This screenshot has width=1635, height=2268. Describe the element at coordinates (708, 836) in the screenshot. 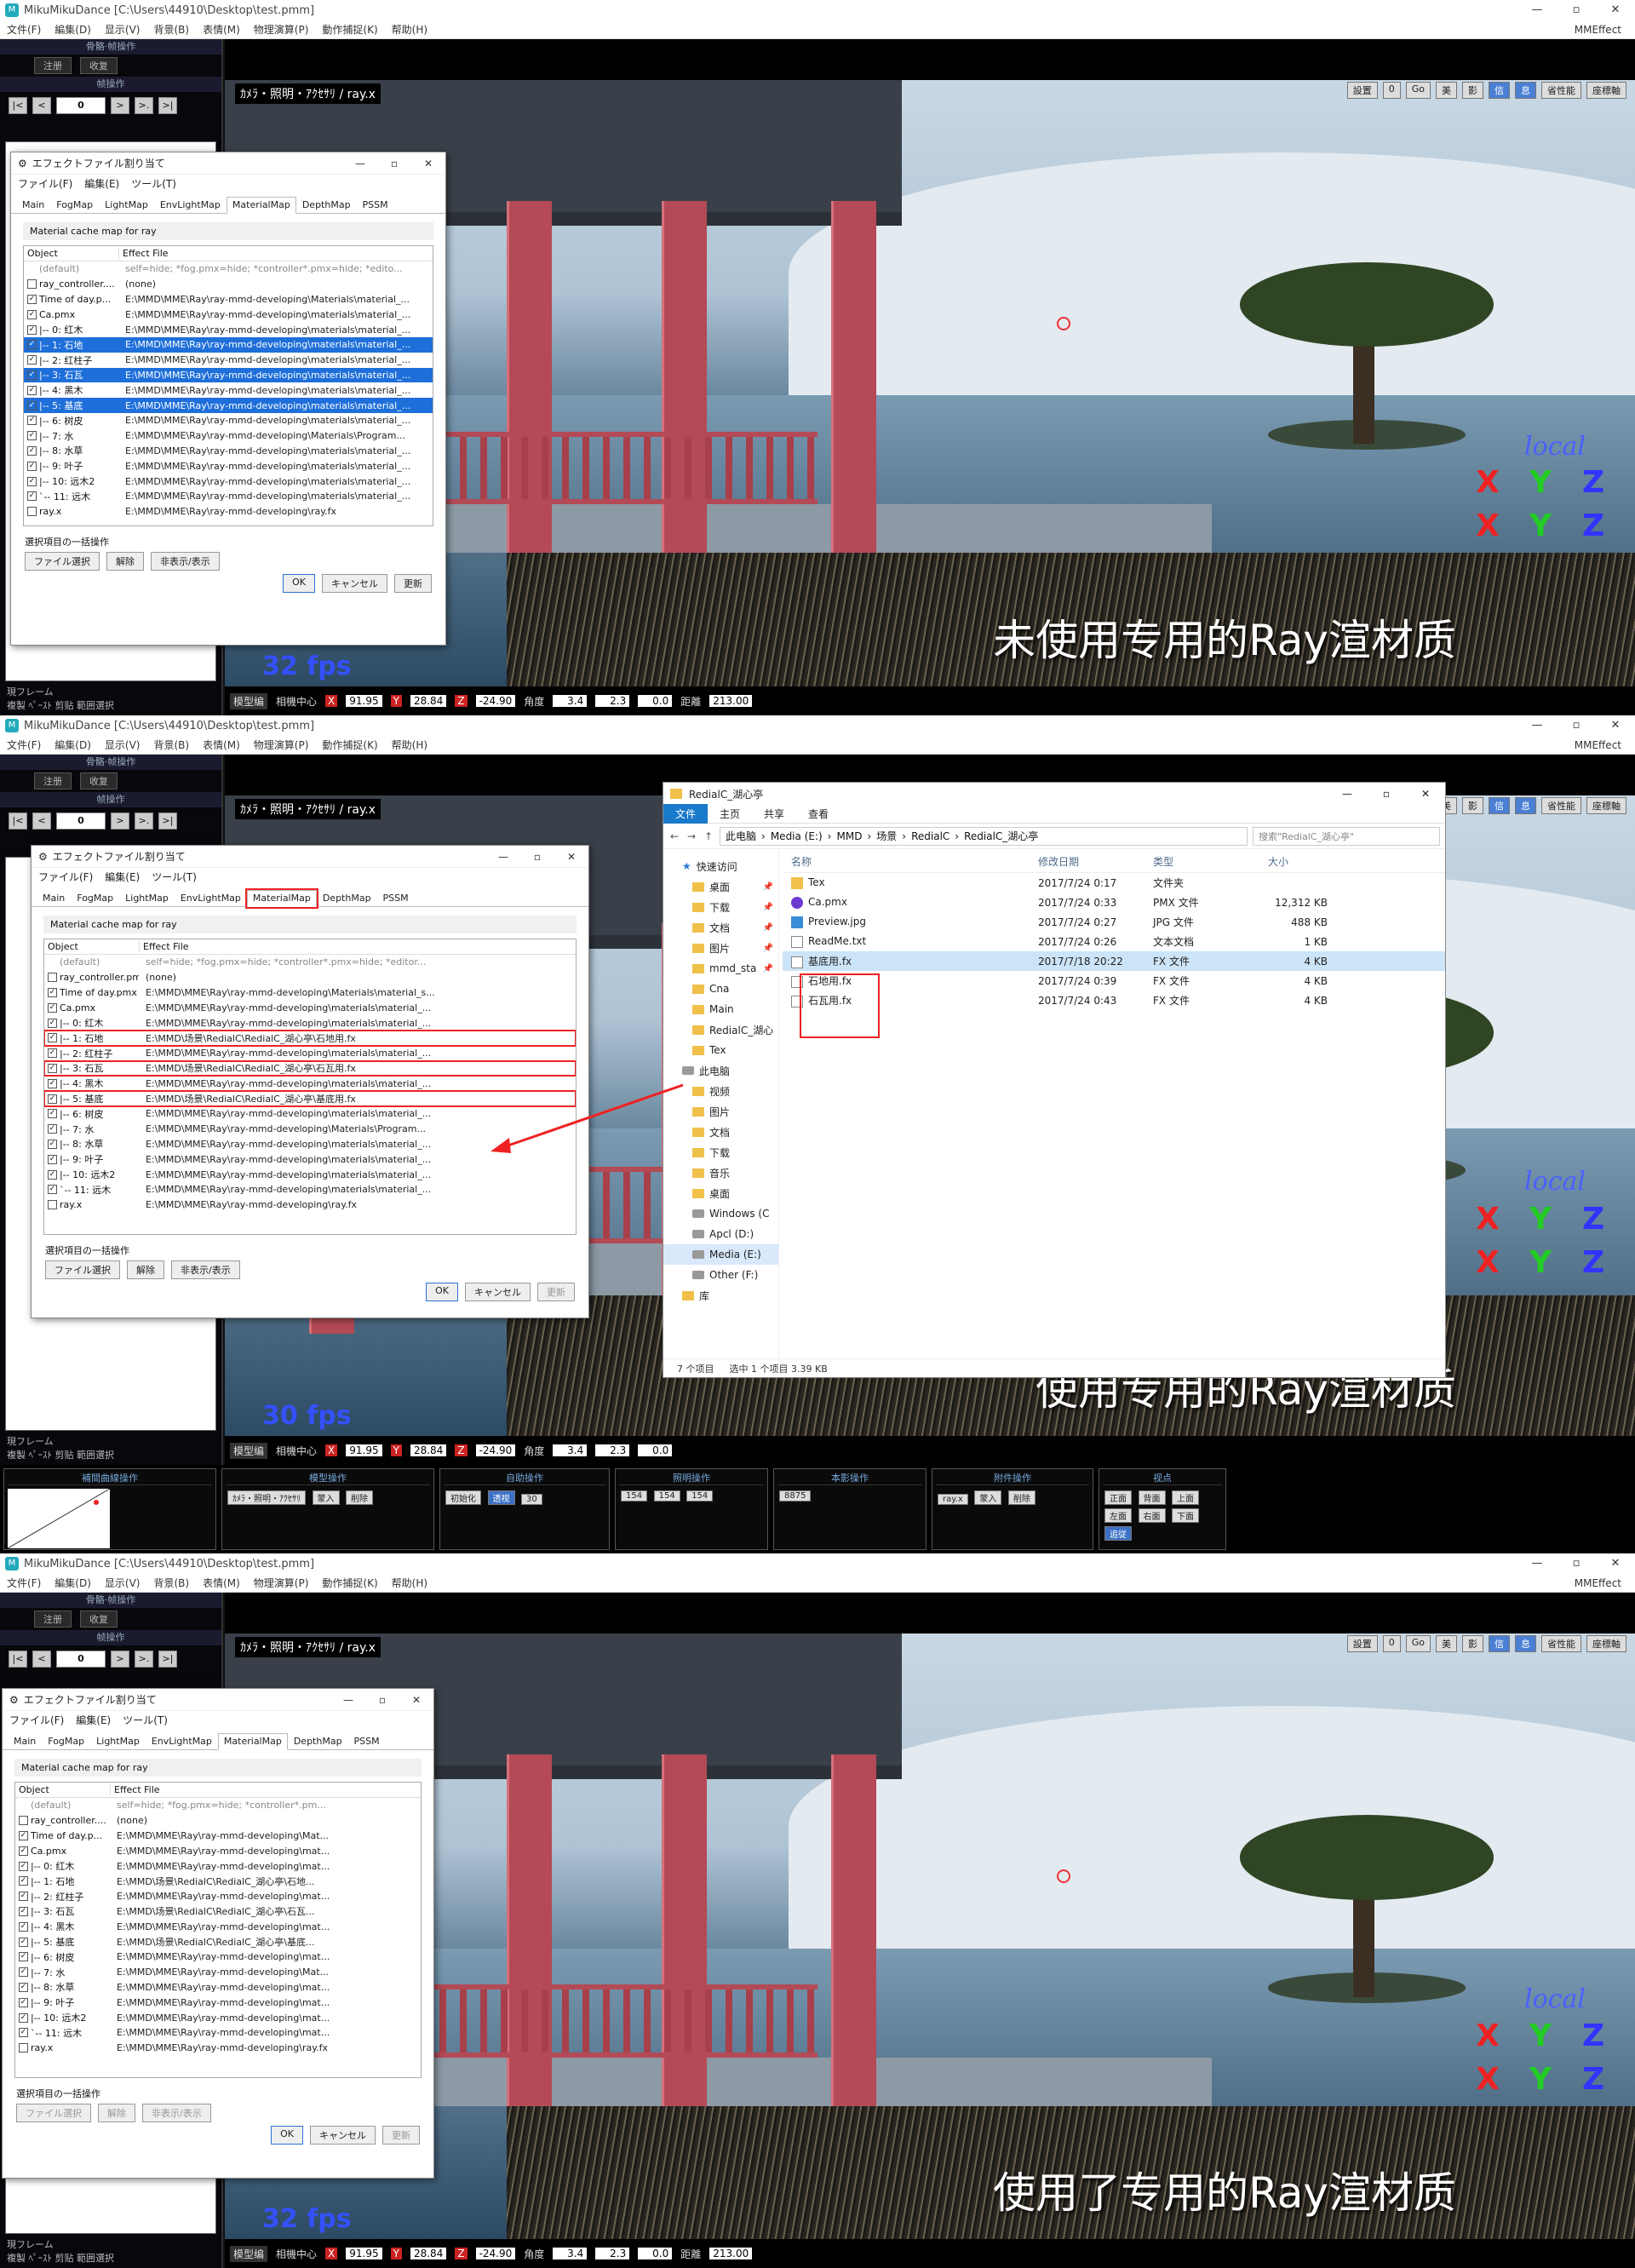

I see `up-arrow-icon: ↑` at that location.